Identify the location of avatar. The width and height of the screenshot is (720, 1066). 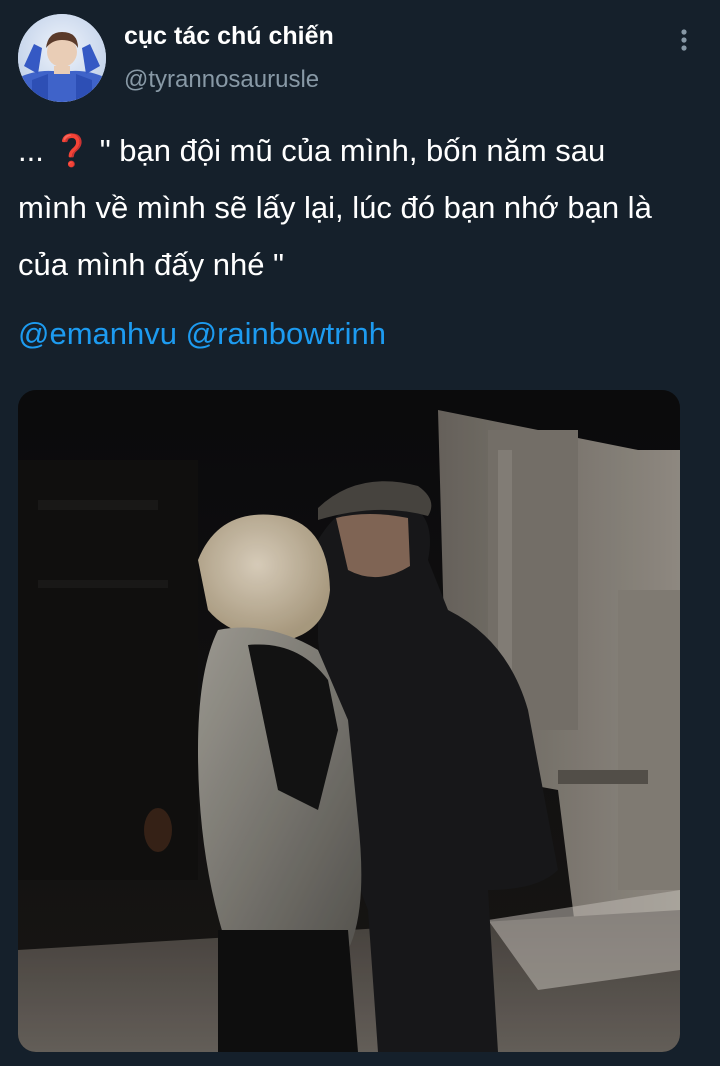
(62, 58).